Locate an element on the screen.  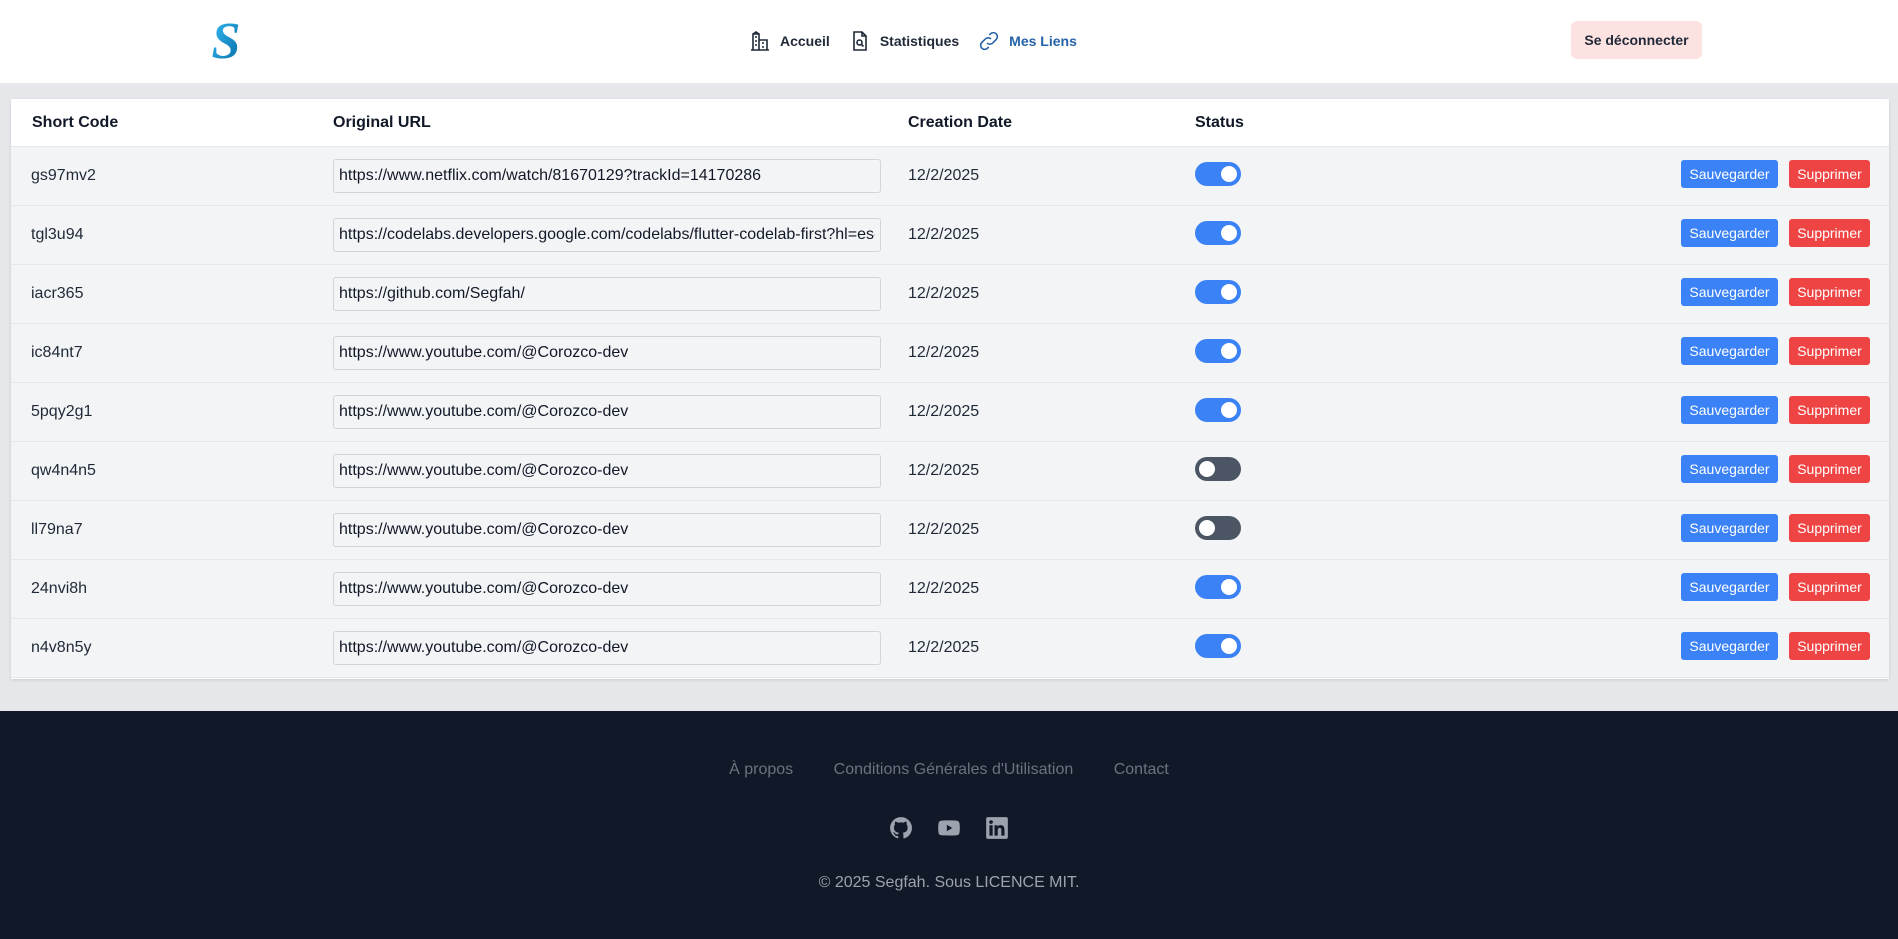
table-row: qw4n4n5 12/2/2025 Sauvegarder Supprimer is located at coordinates (950, 471).